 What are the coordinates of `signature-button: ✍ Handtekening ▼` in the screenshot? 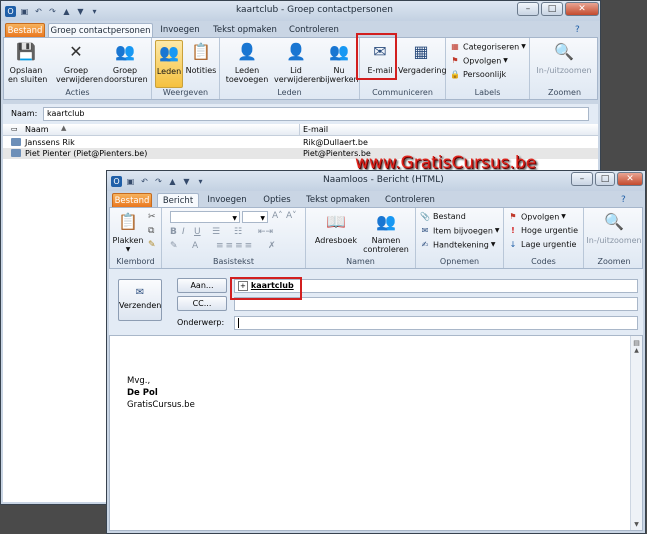 It's located at (458, 245).